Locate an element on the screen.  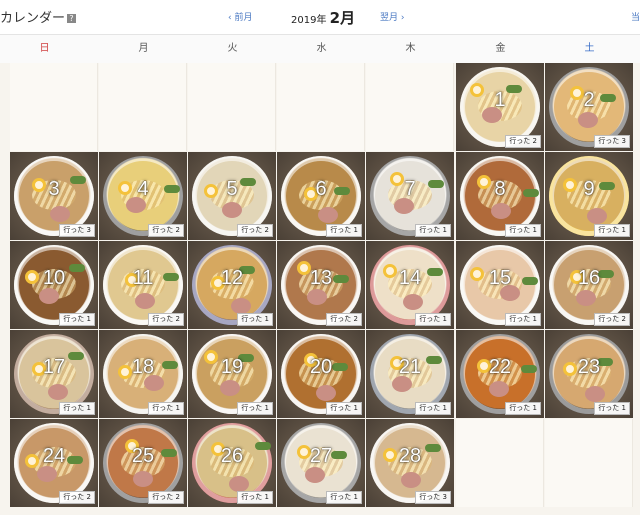
day-number: 7 is located at coordinates (410, 189).